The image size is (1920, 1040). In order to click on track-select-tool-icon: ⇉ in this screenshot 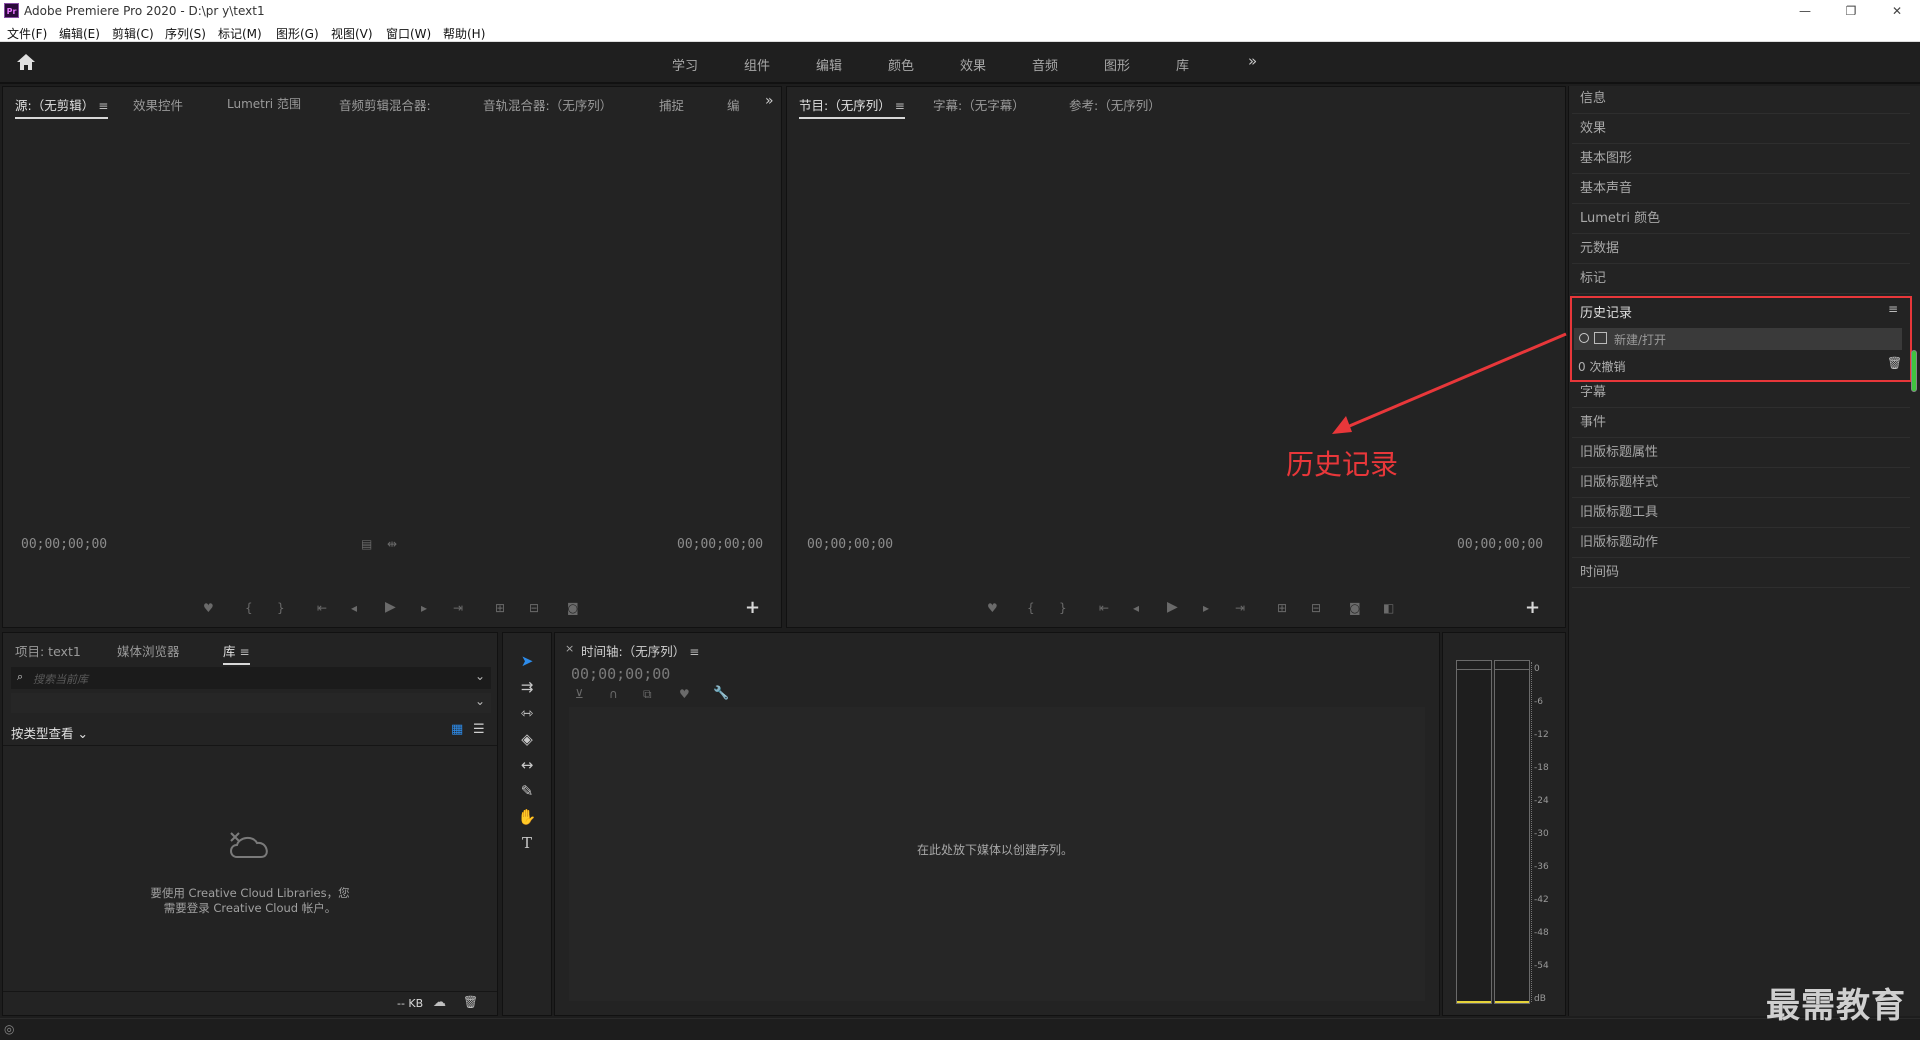, I will do `click(527, 687)`.